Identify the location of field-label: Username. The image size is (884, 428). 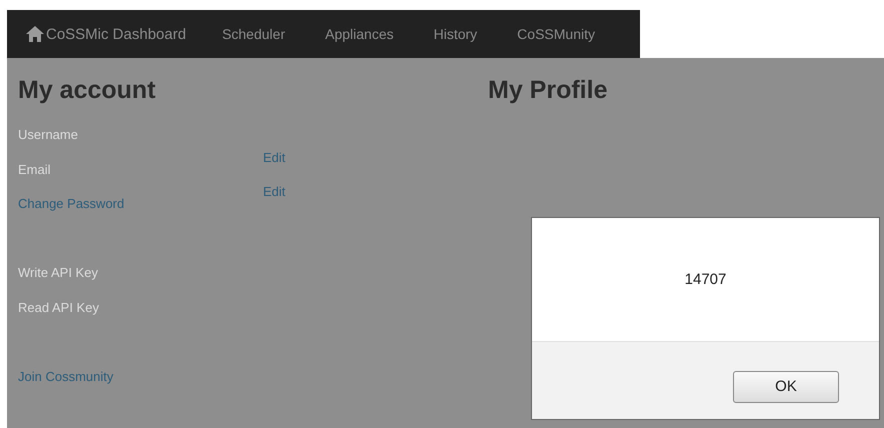
(48, 134).